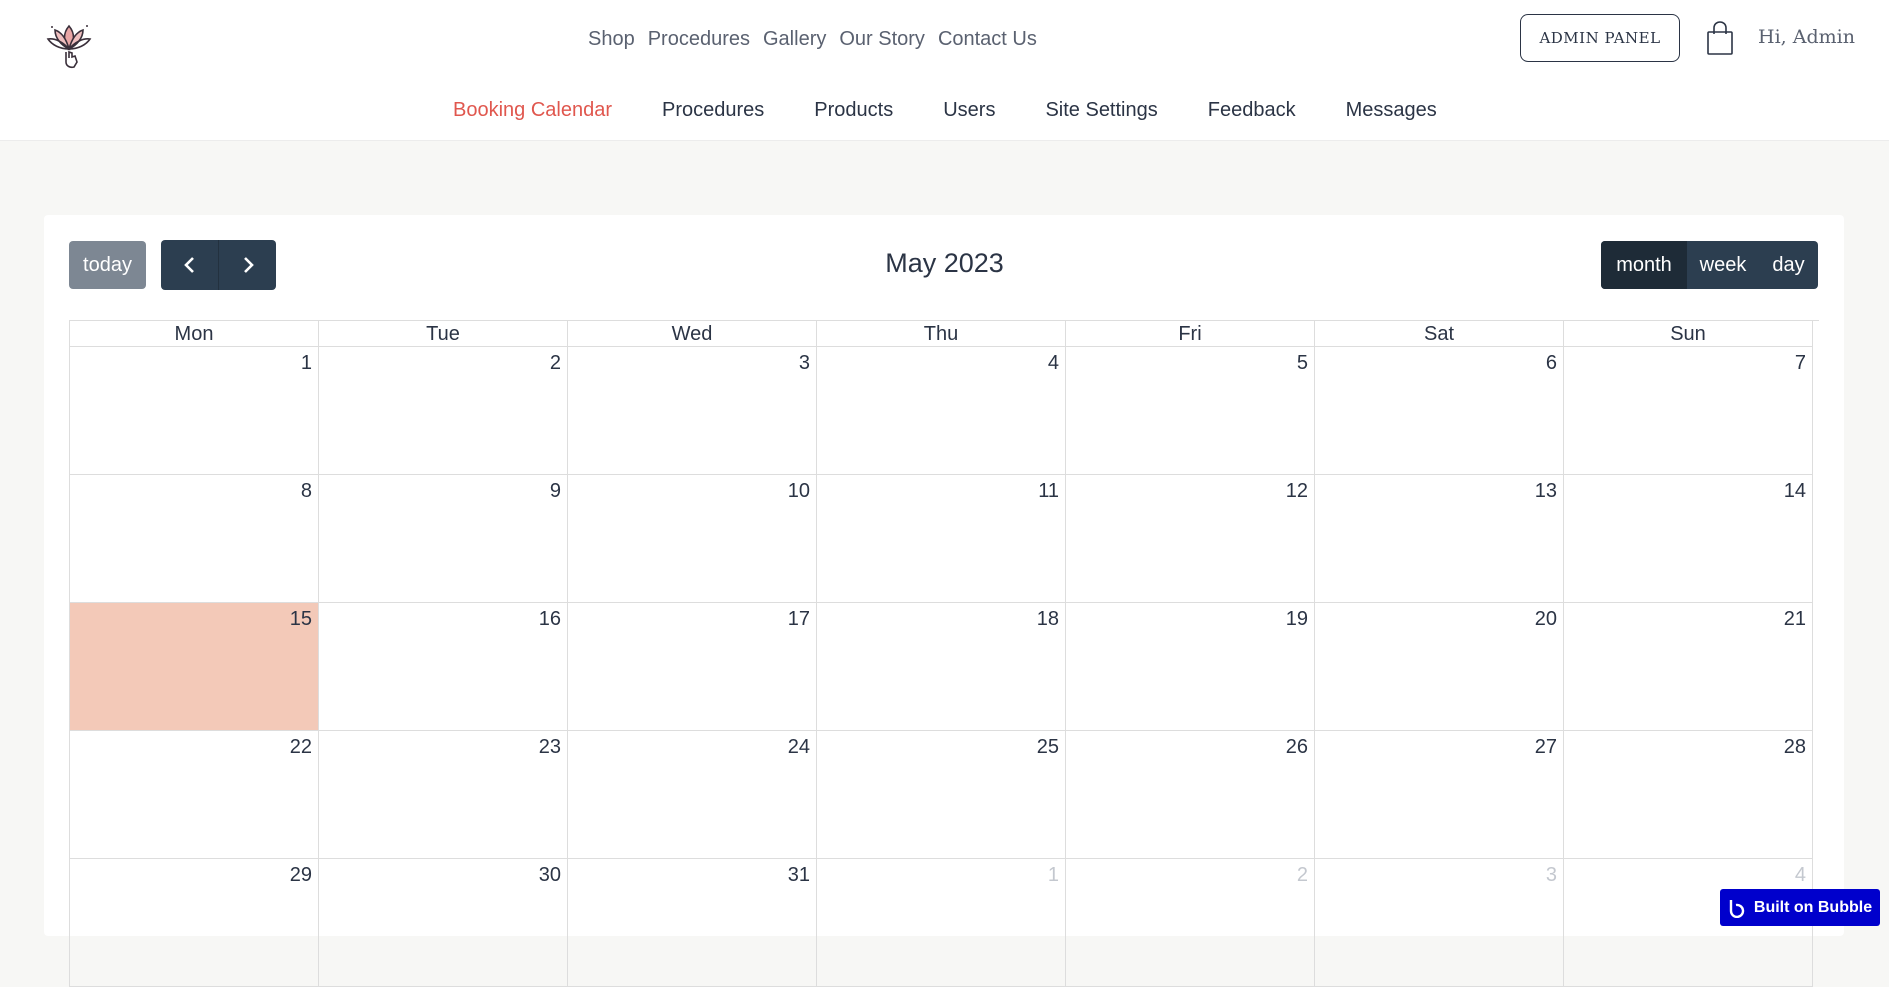  What do you see at coordinates (1644, 265) in the screenshot?
I see `view-month-button: month` at bounding box center [1644, 265].